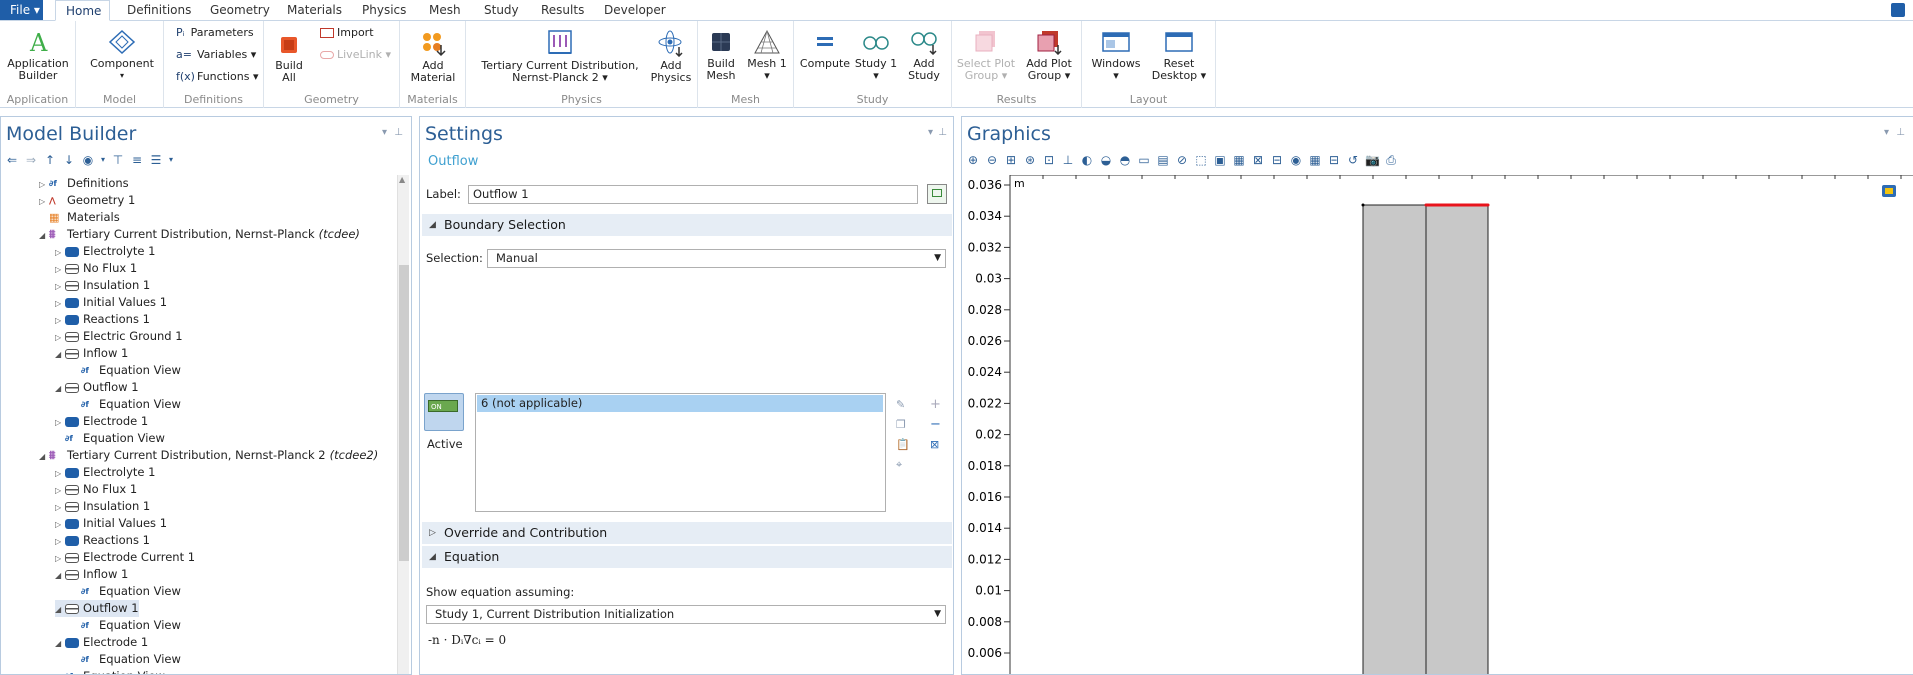  What do you see at coordinates (1258, 160) in the screenshot?
I see `select-all-icon: ⊠` at bounding box center [1258, 160].